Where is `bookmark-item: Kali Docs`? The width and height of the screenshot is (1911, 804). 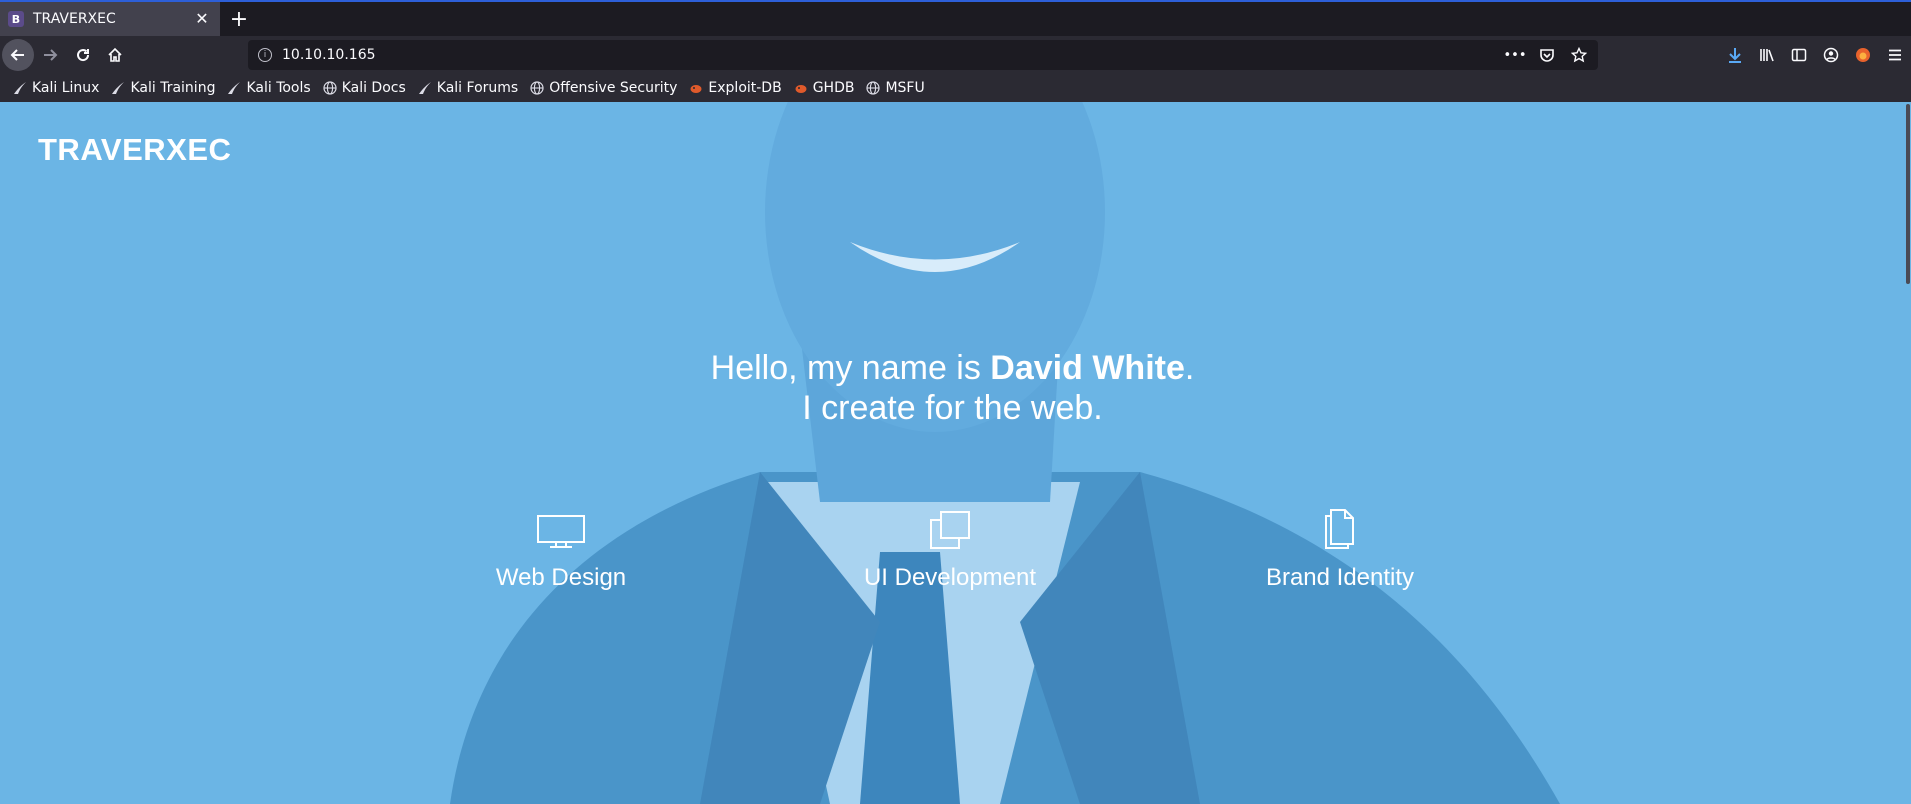
bookmark-item: Kali Docs is located at coordinates (364, 88).